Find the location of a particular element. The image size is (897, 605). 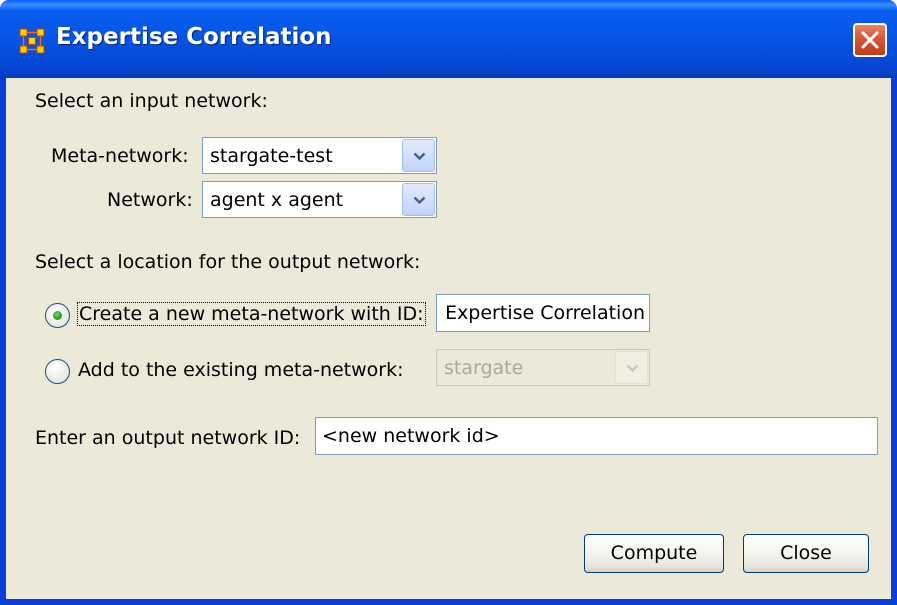

new-meta-network-id-value: Expertise Correlation is located at coordinates (545, 313).